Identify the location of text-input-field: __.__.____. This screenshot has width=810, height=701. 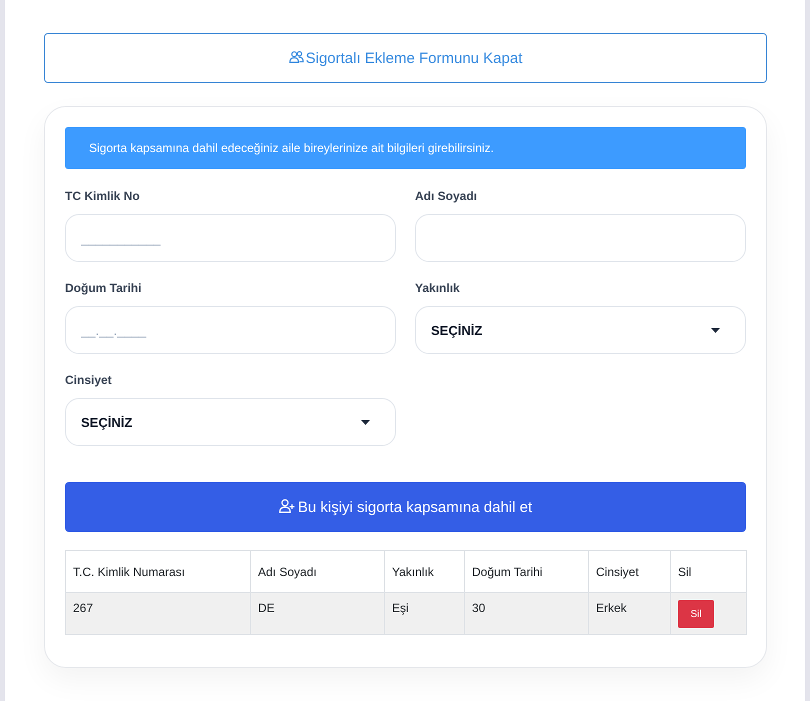
(230, 330).